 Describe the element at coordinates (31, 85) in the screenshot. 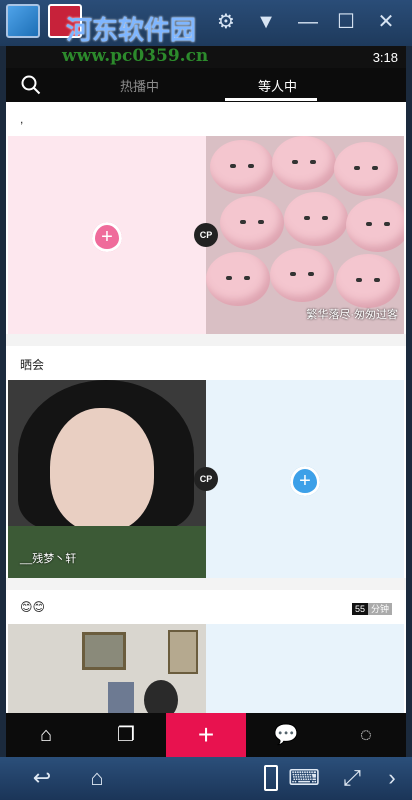

I see `search-icon` at that location.